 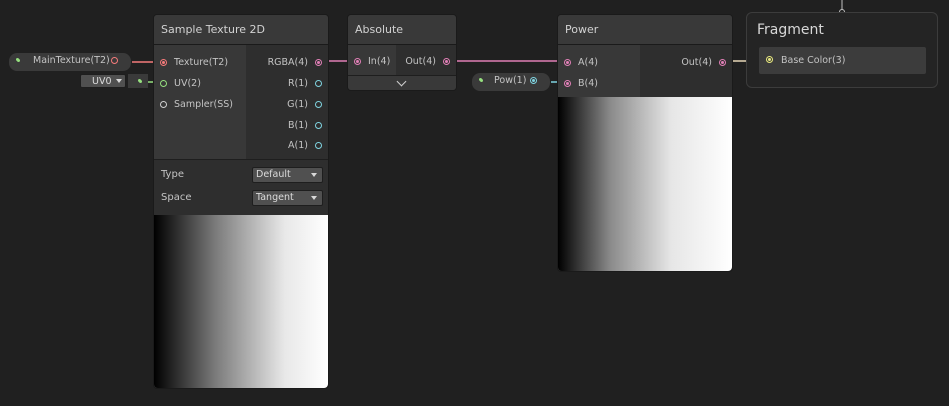 What do you see at coordinates (176, 197) in the screenshot?
I see `space-label: Space` at bounding box center [176, 197].